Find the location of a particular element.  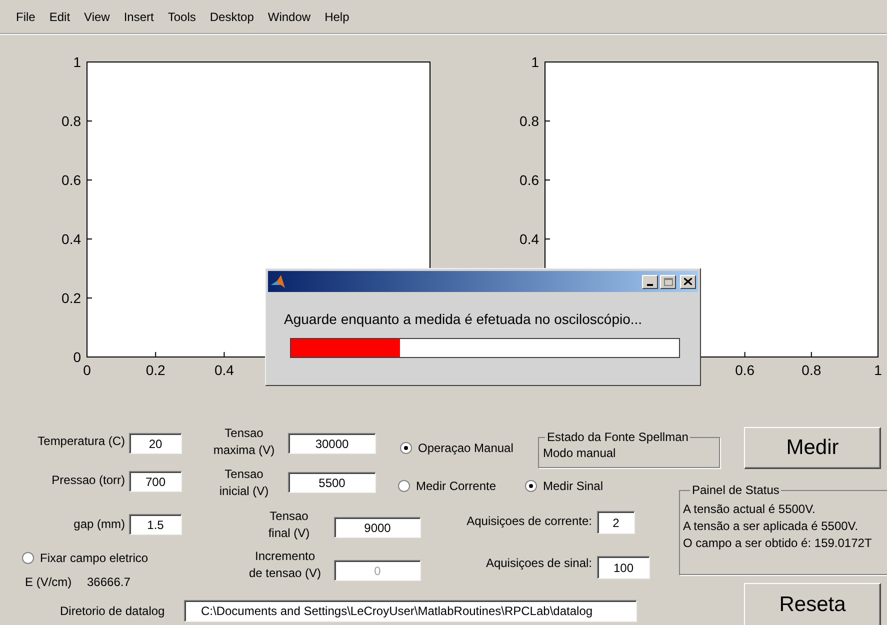

input-field: 1.5 is located at coordinates (155, 524).